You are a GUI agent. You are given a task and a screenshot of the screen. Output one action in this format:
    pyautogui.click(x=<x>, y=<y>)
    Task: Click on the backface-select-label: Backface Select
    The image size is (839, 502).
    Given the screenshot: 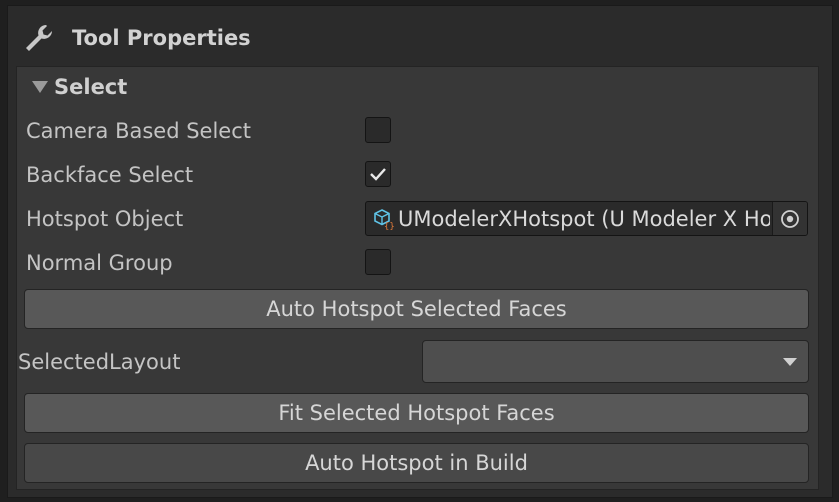 What is the action you would take?
    pyautogui.click(x=110, y=175)
    